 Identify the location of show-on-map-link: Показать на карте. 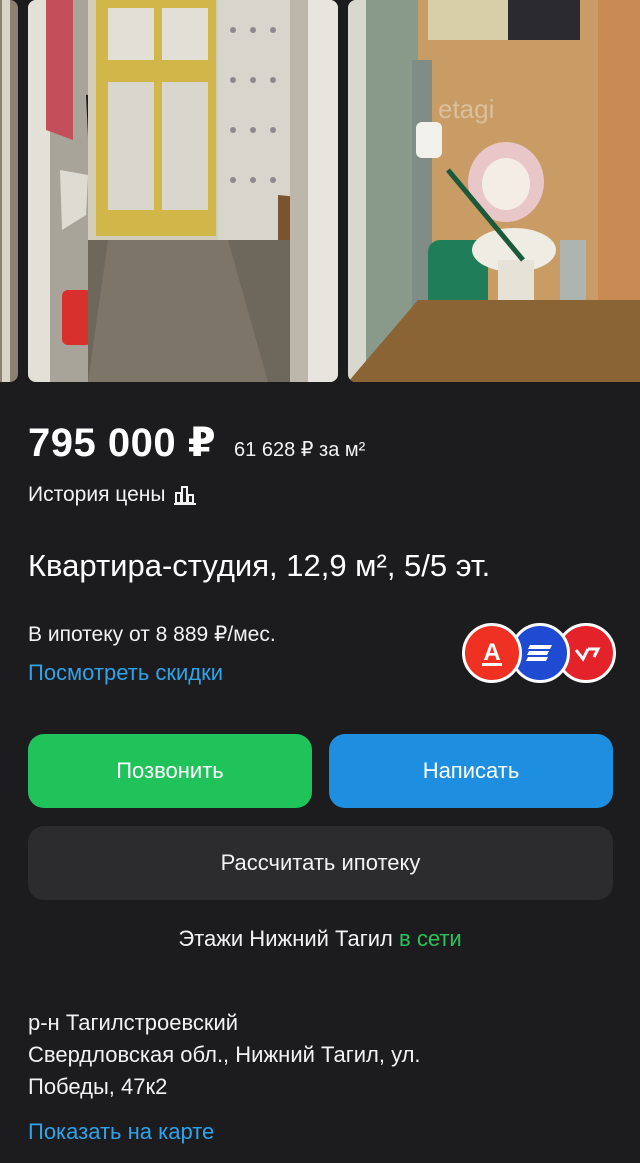
(121, 1132).